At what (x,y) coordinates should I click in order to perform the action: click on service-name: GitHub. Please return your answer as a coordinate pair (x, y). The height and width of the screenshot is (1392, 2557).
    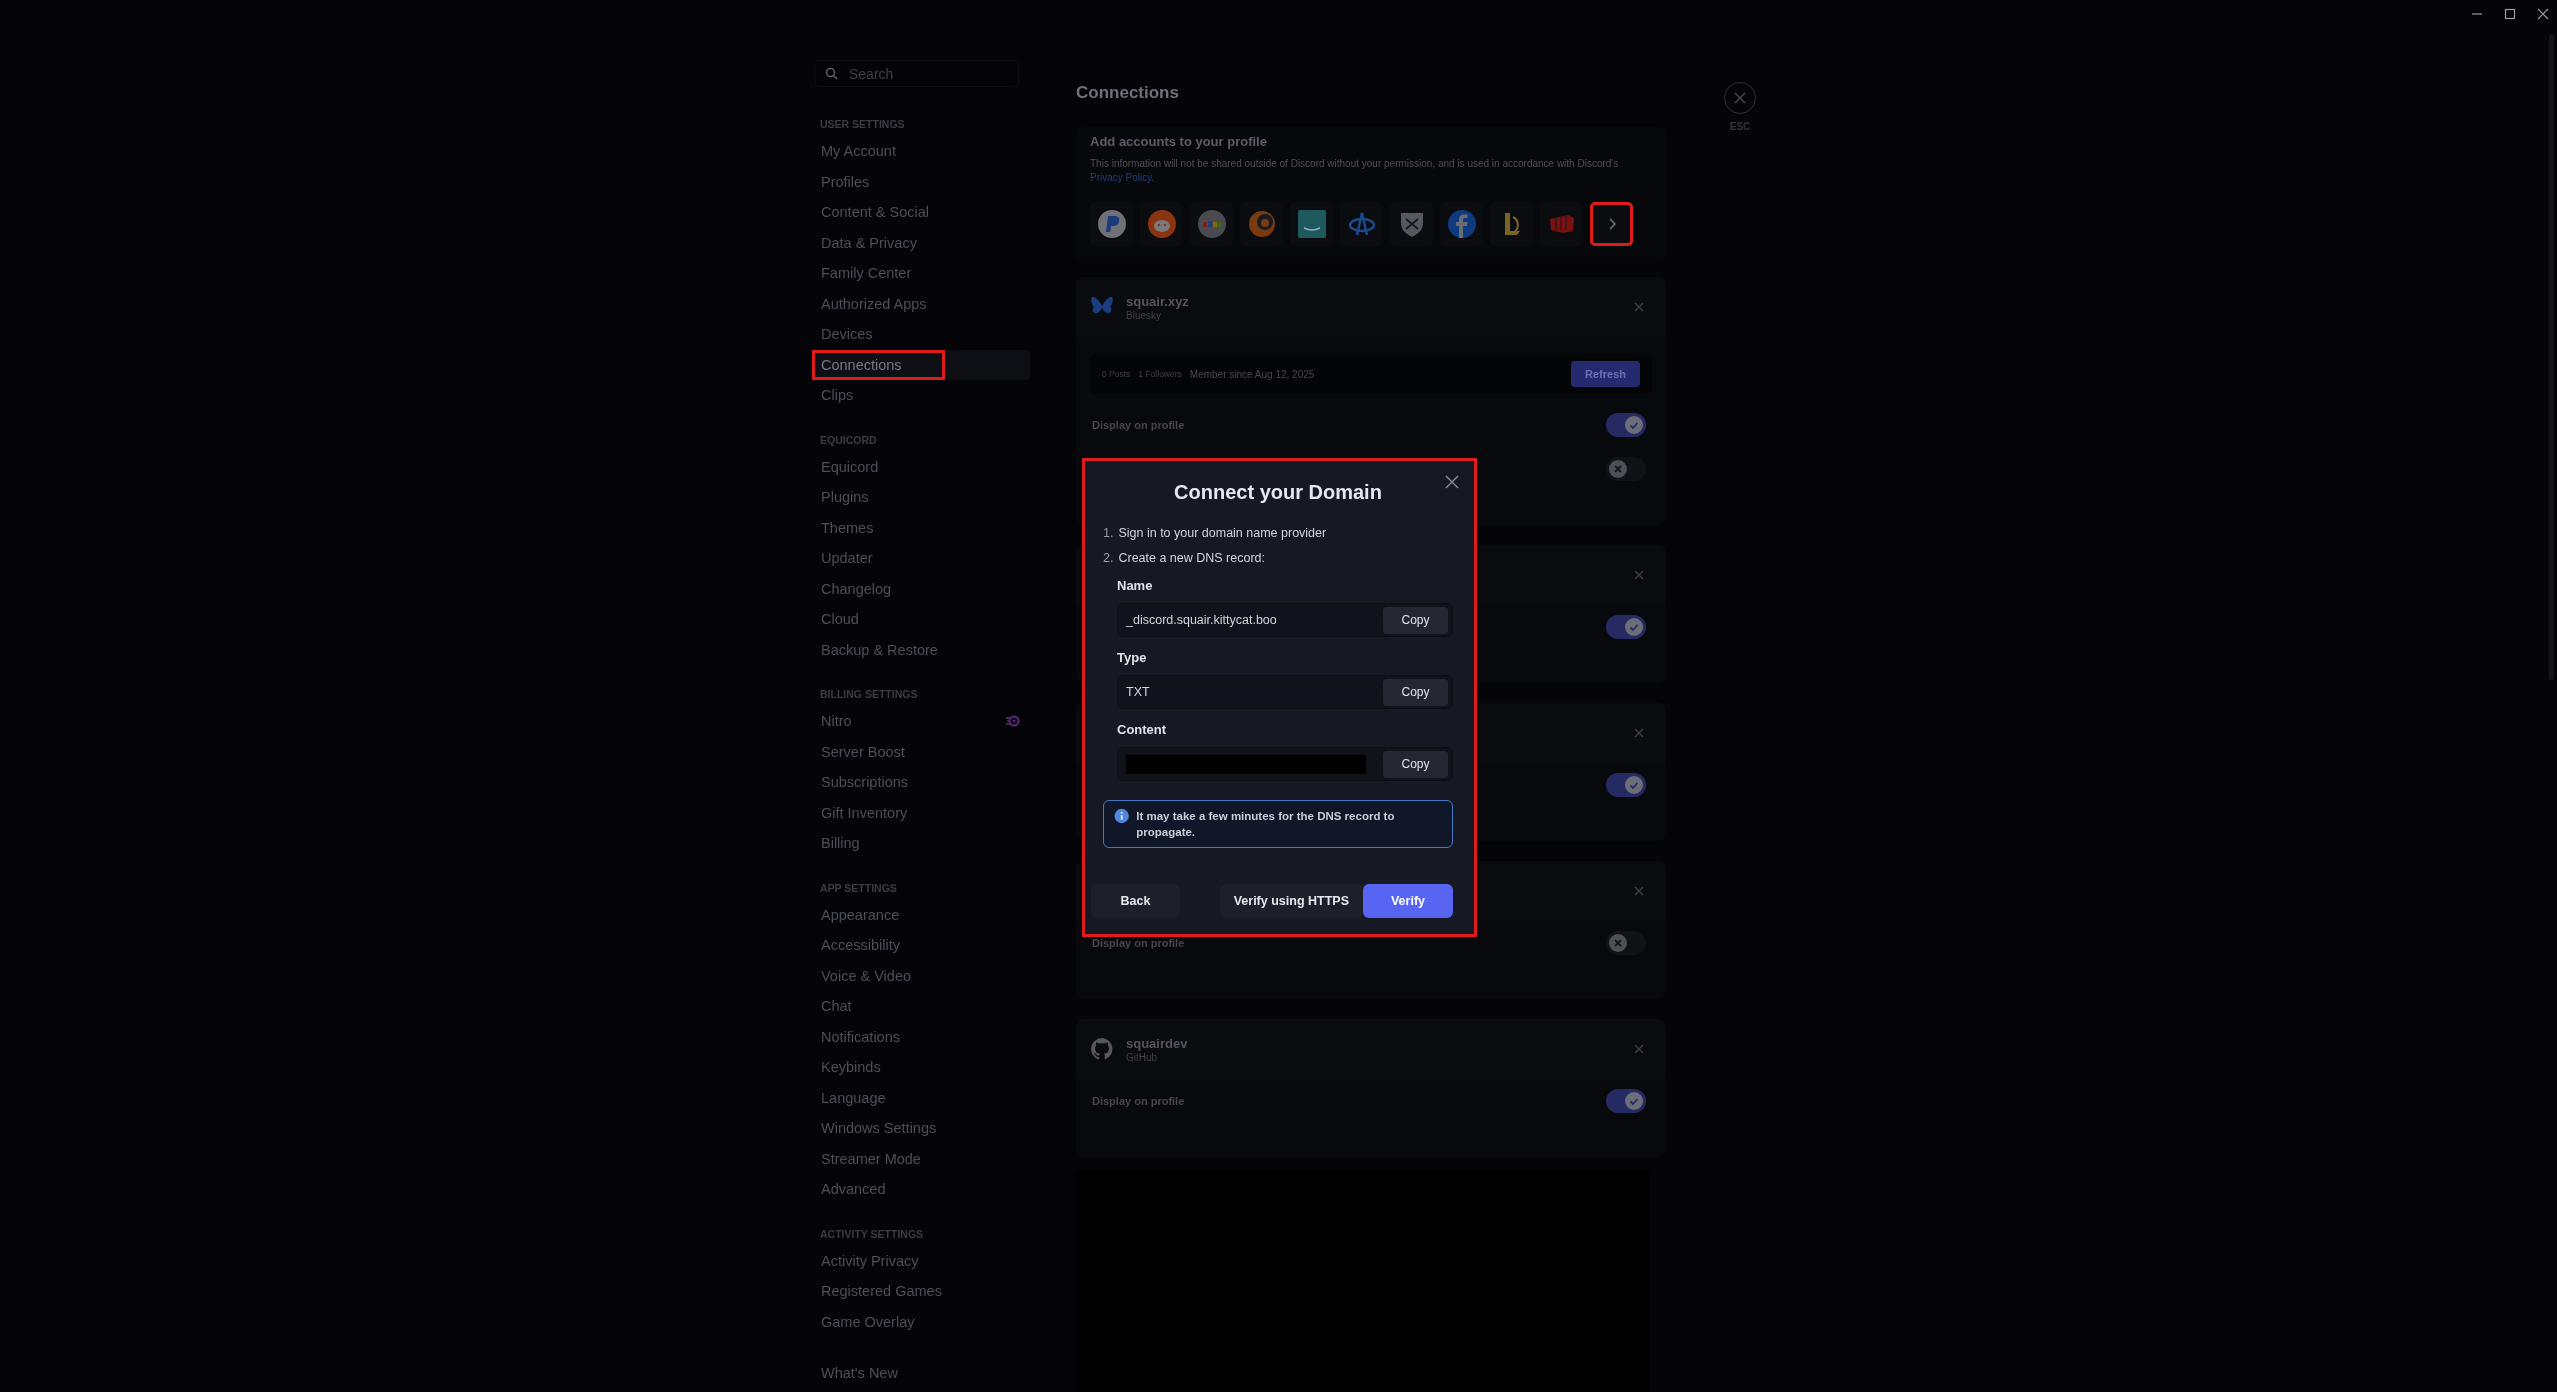
    Looking at the image, I should click on (1142, 1057).